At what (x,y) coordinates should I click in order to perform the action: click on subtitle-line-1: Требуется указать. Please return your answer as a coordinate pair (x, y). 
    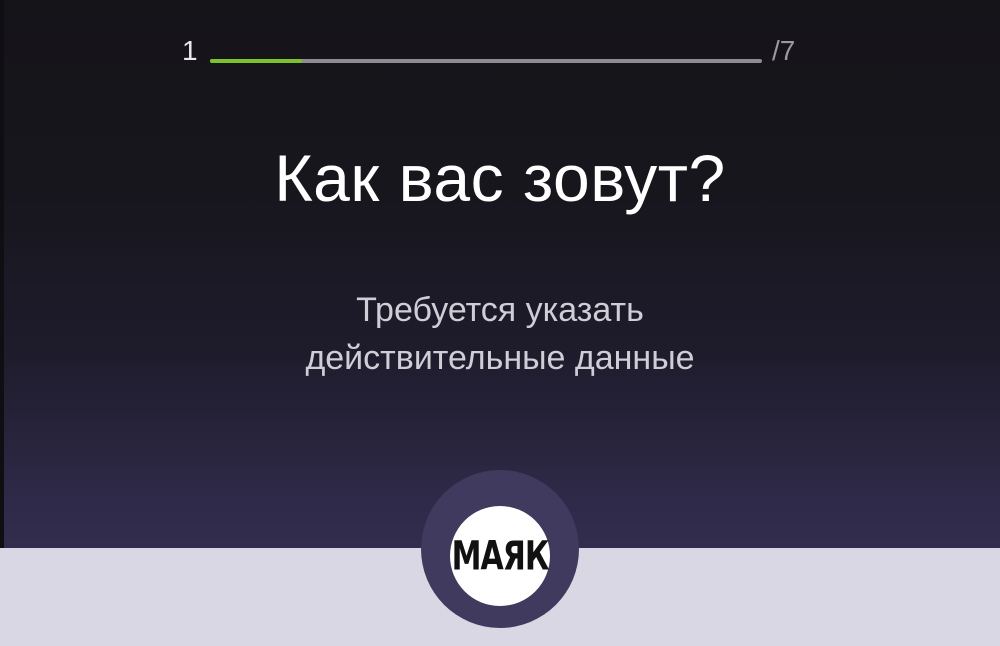
    Looking at the image, I should click on (500, 310).